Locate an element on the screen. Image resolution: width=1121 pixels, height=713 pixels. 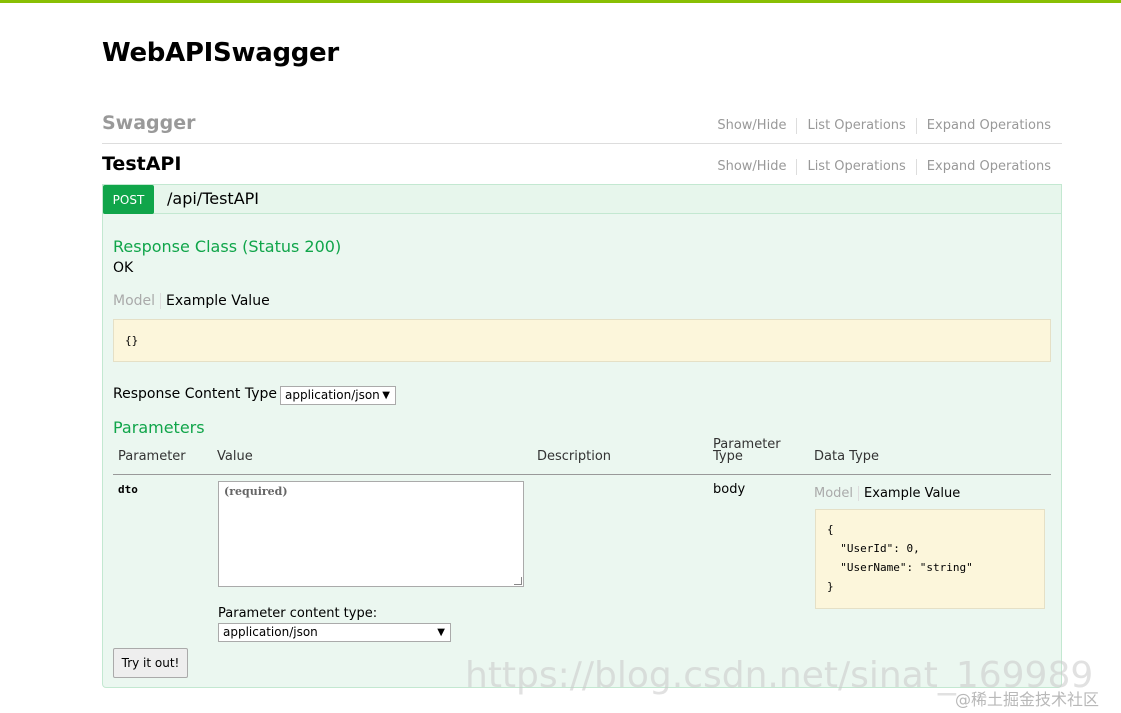
header-parameter-type: Parameter Type is located at coordinates (747, 451).